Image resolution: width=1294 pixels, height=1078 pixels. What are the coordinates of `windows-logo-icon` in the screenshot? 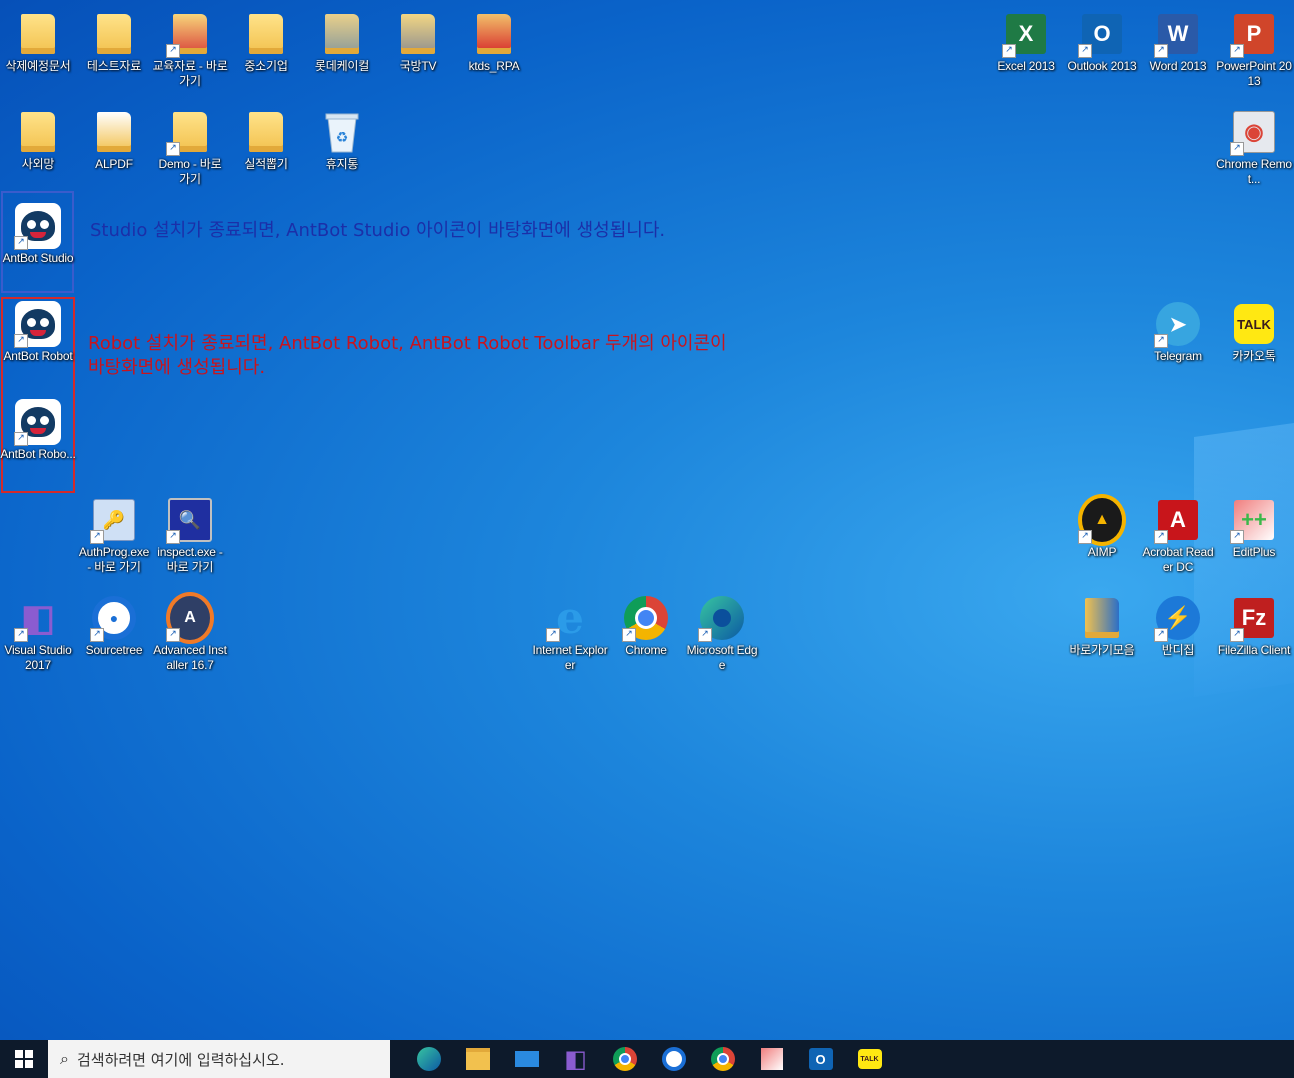 It's located at (24, 1059).